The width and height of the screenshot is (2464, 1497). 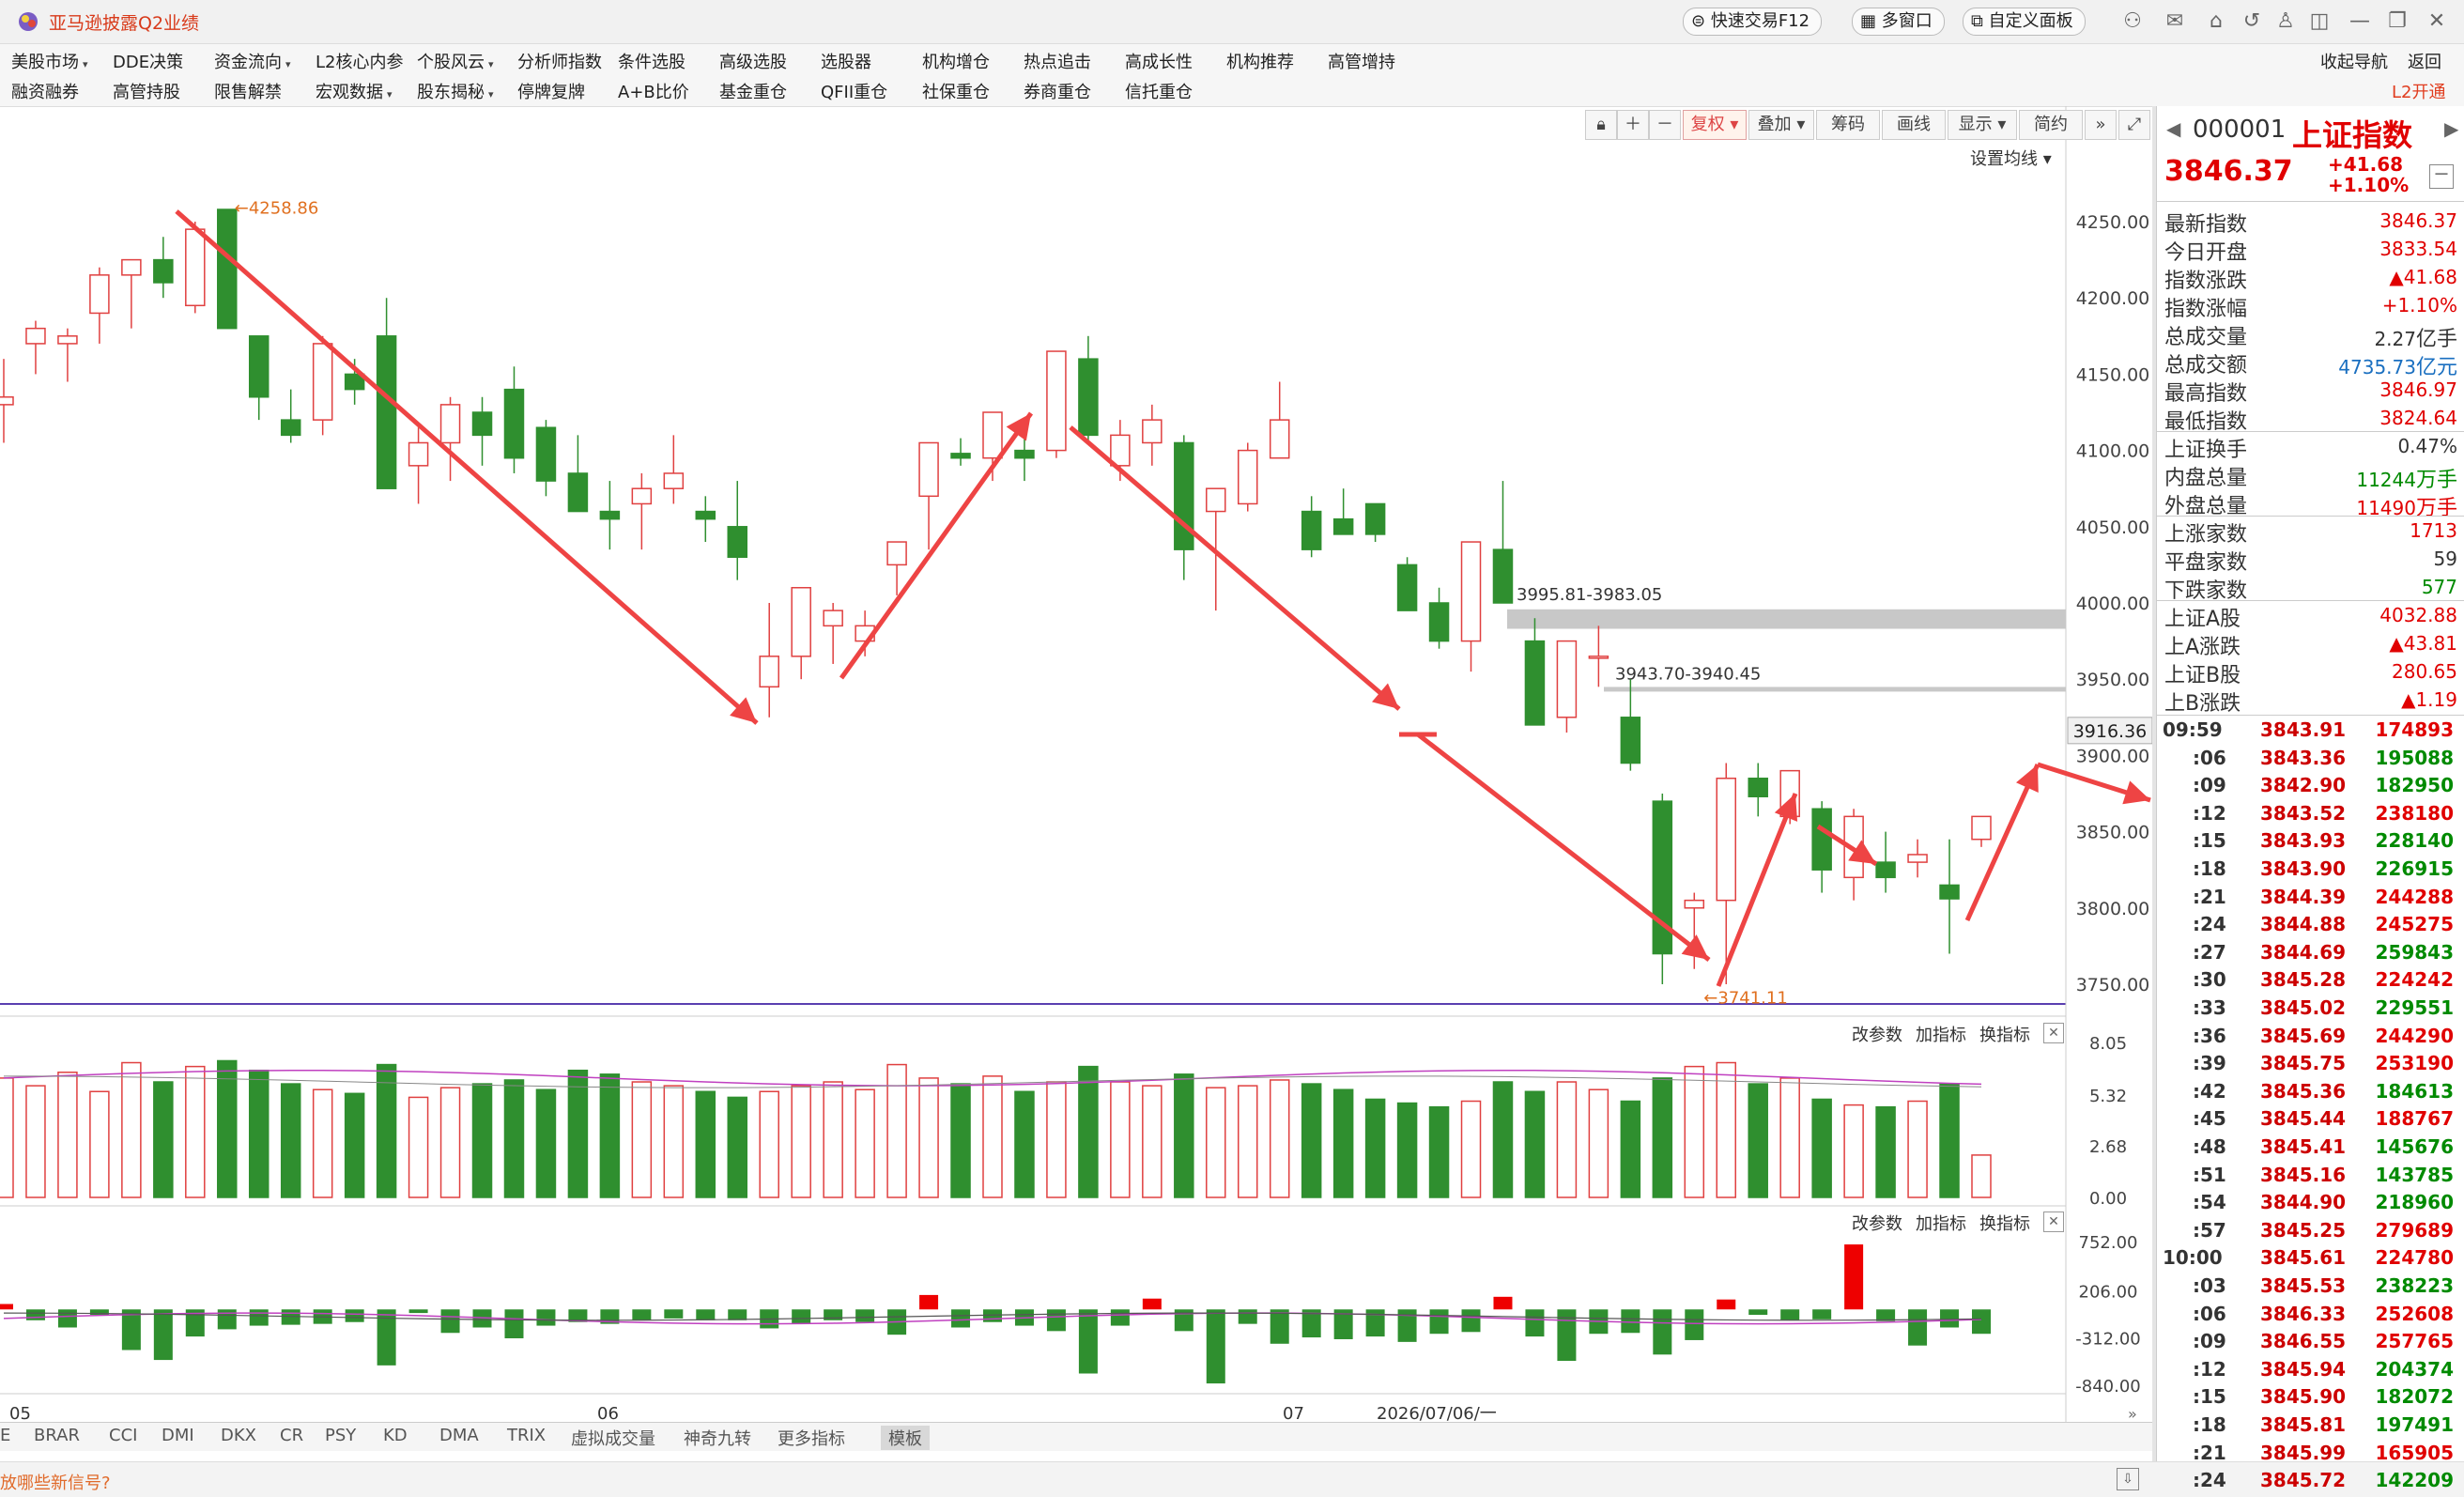 What do you see at coordinates (354, 91) in the screenshot?
I see `menu-item-r2-3: 宏观数据 ▾` at bounding box center [354, 91].